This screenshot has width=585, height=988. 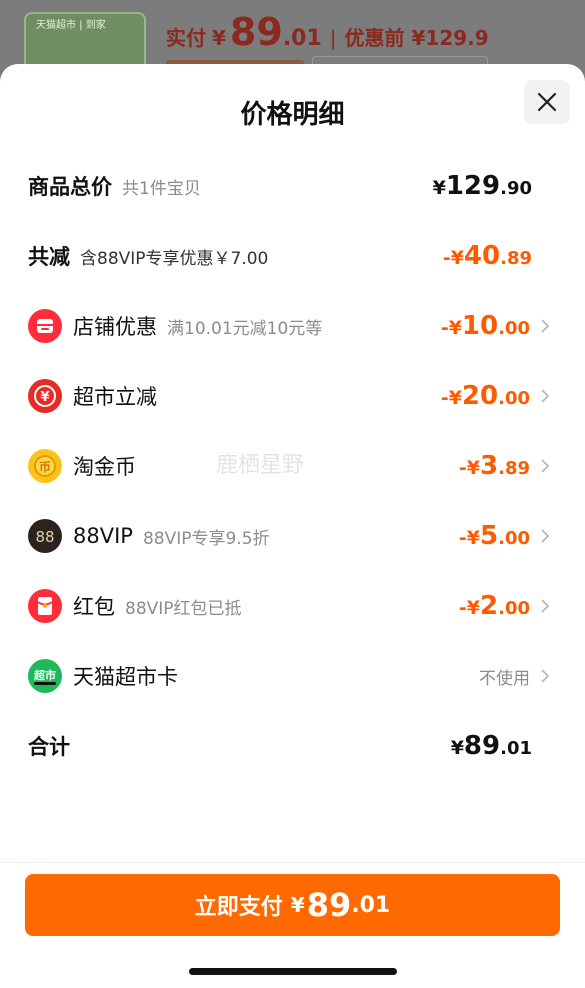 What do you see at coordinates (256, 32) in the screenshot?
I see `background-price-int: 89` at bounding box center [256, 32].